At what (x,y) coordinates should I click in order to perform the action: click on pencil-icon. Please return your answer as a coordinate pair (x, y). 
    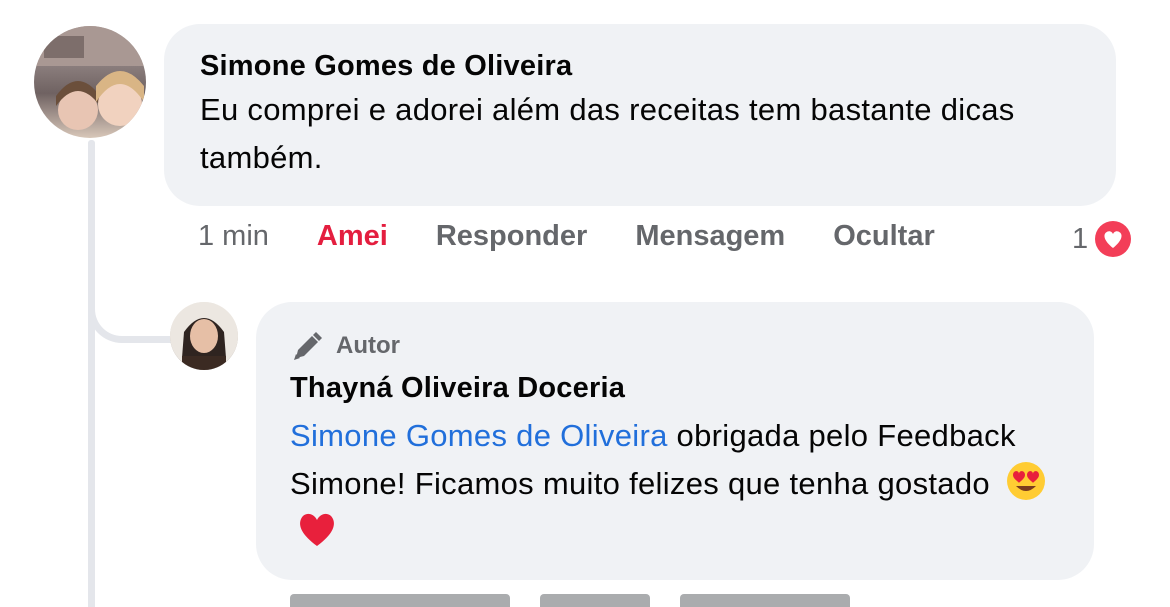
    Looking at the image, I should click on (308, 346).